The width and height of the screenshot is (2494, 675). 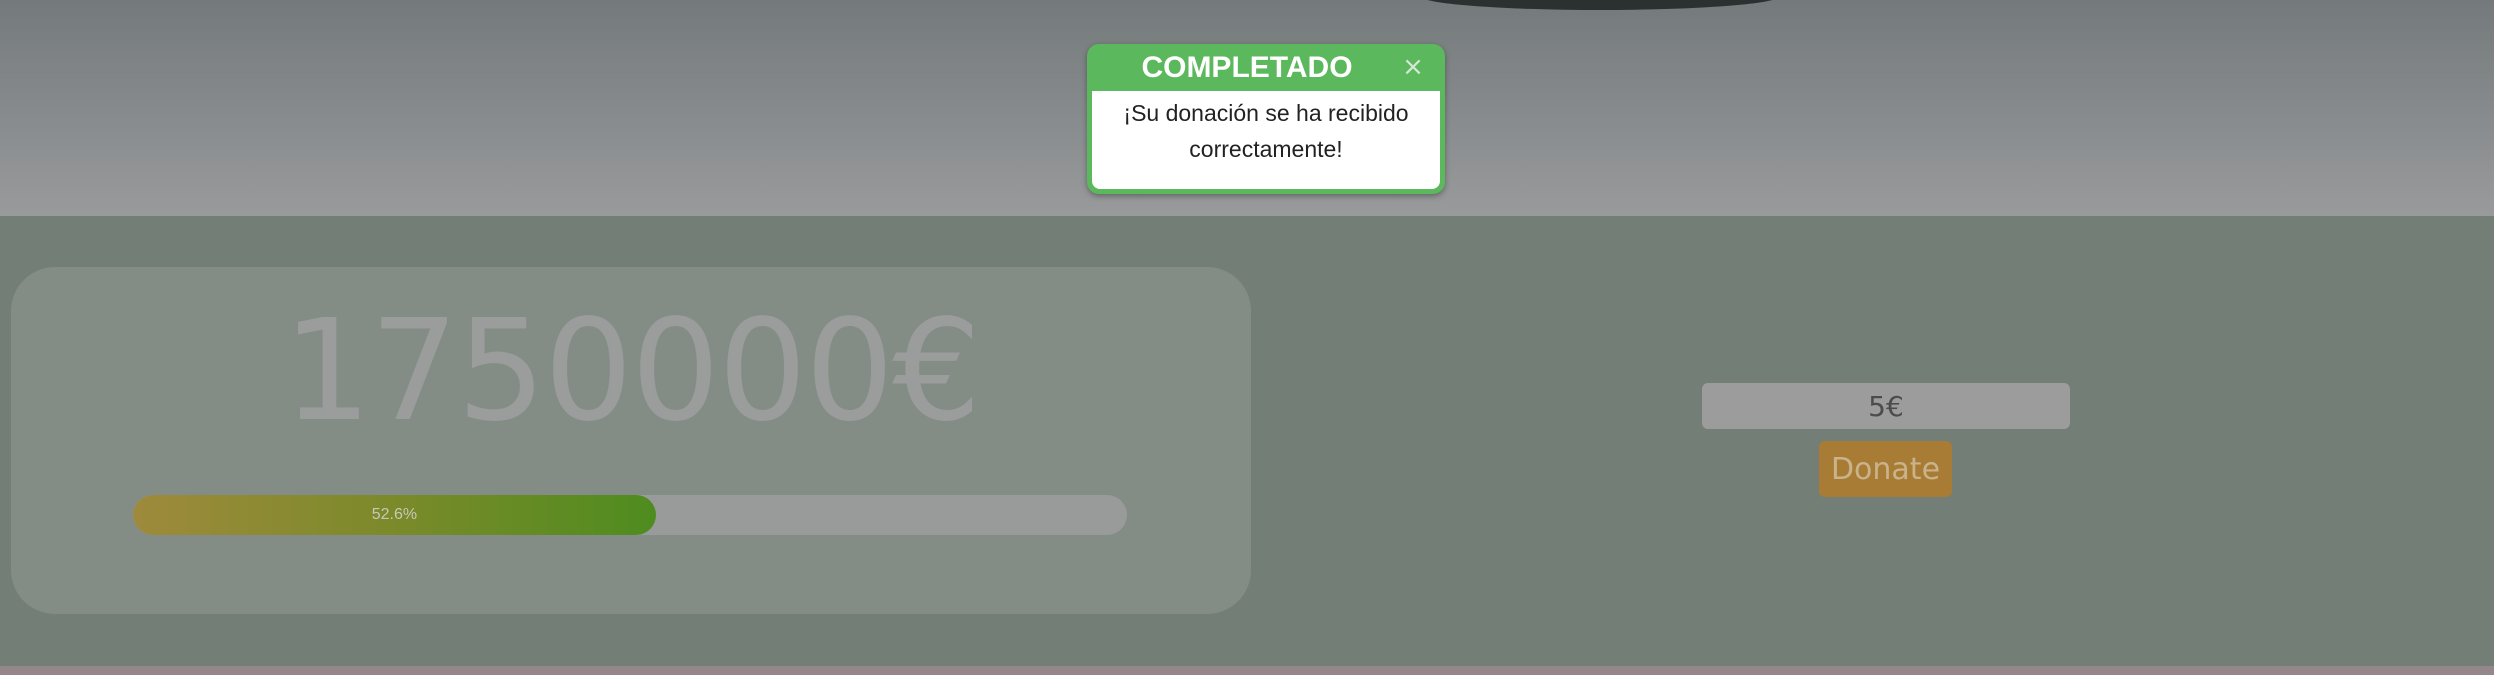 What do you see at coordinates (632, 371) in the screenshot?
I see `goal-amount: 1750000€` at bounding box center [632, 371].